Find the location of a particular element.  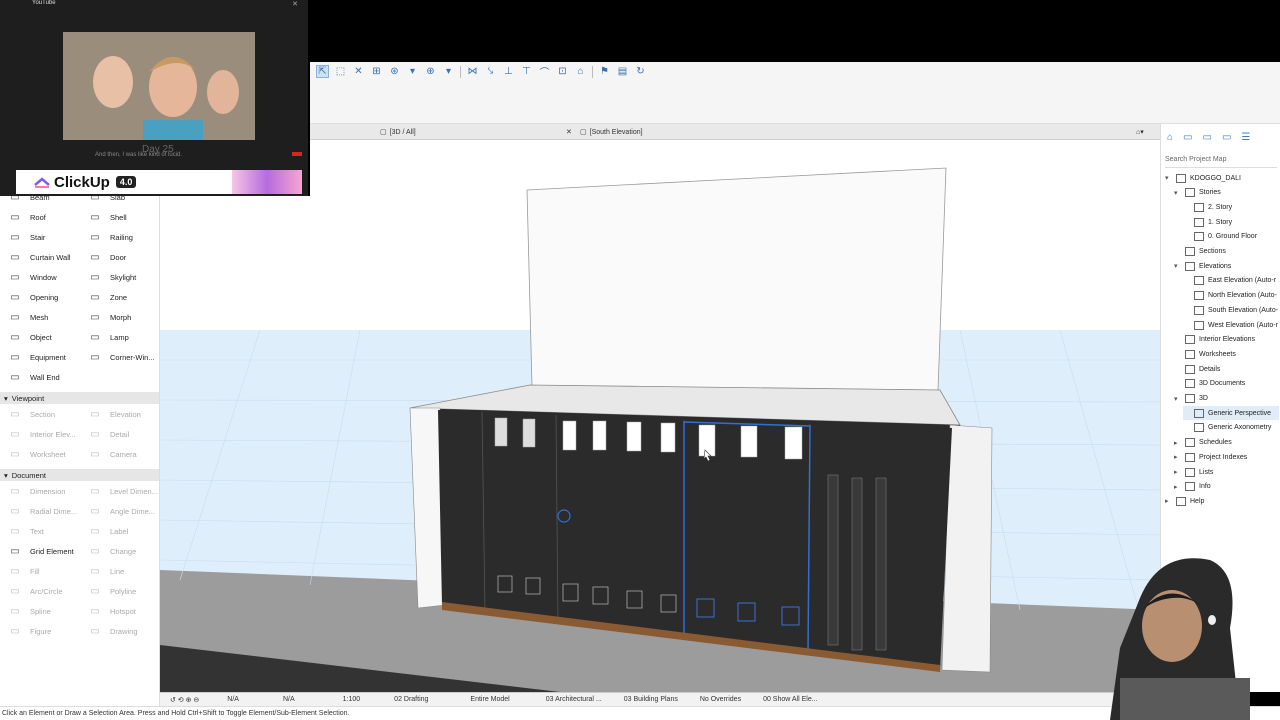

palette-tool-section: ▭ Section is located at coordinates (31, 414).